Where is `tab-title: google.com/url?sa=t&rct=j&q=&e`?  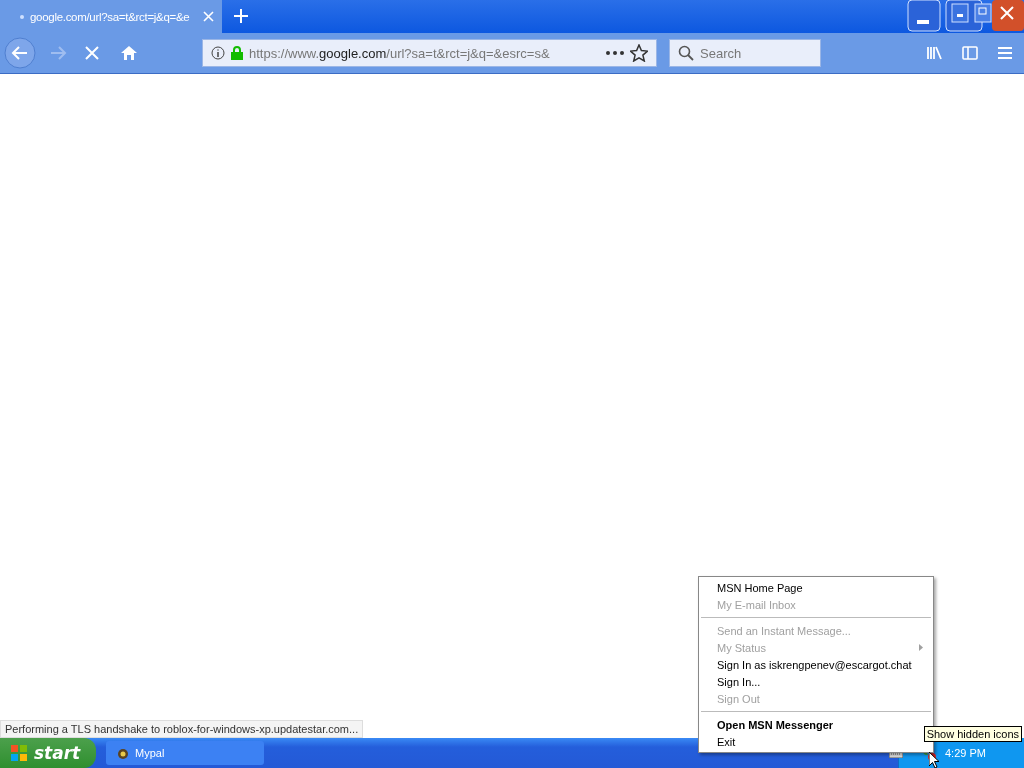
tab-title: google.com/url?sa=t&rct=j&q=&e is located at coordinates (110, 16).